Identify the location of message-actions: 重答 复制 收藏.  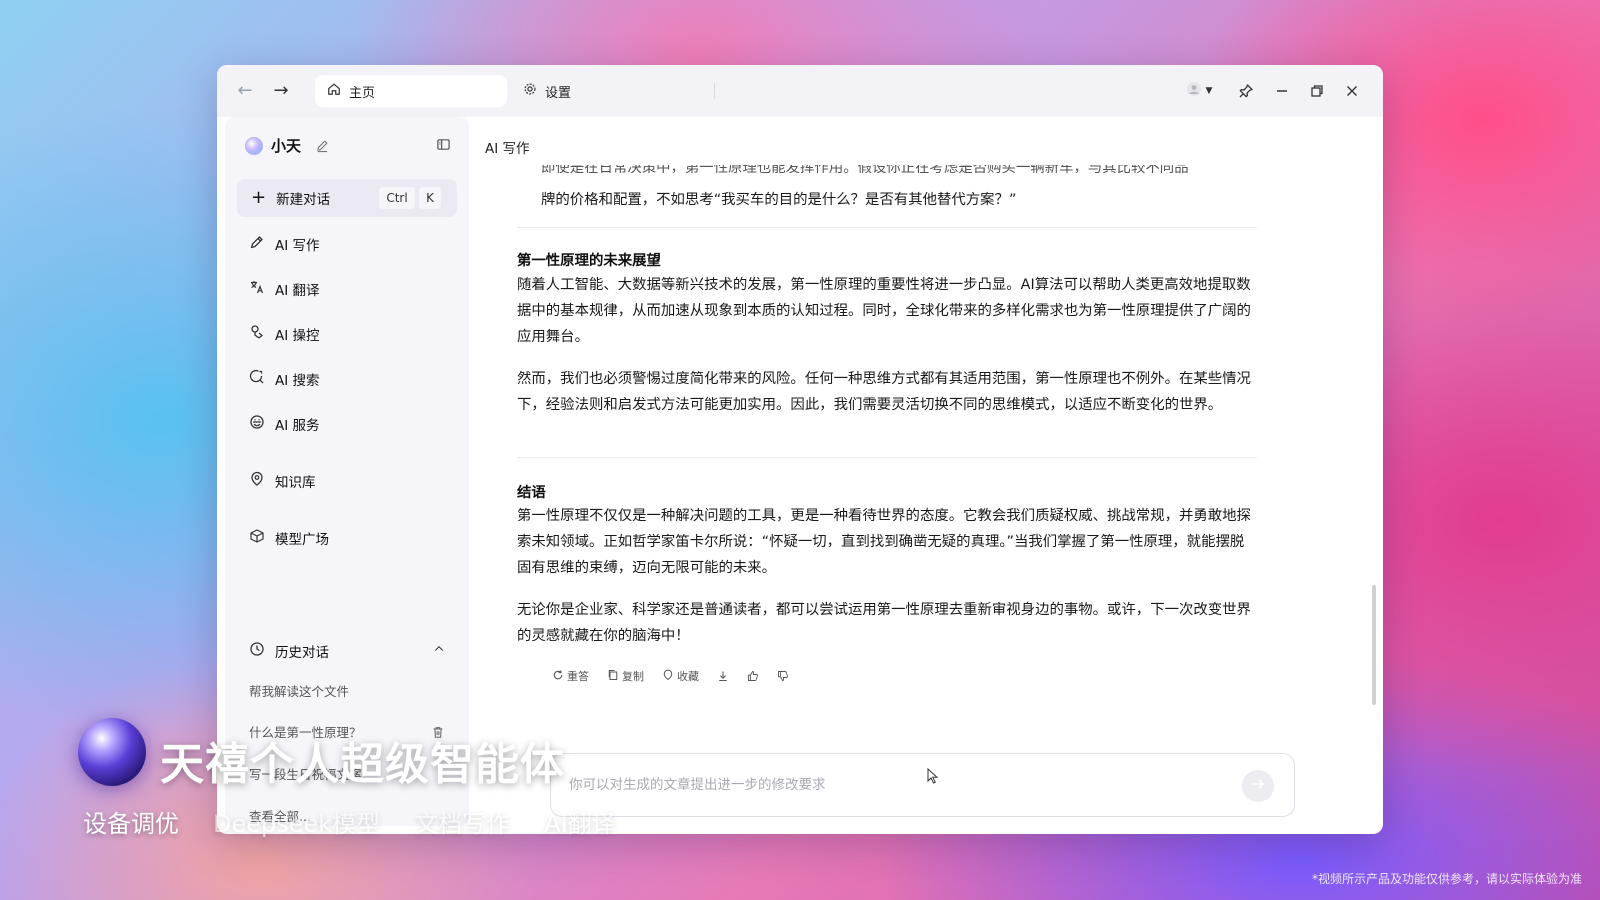
(670, 676).